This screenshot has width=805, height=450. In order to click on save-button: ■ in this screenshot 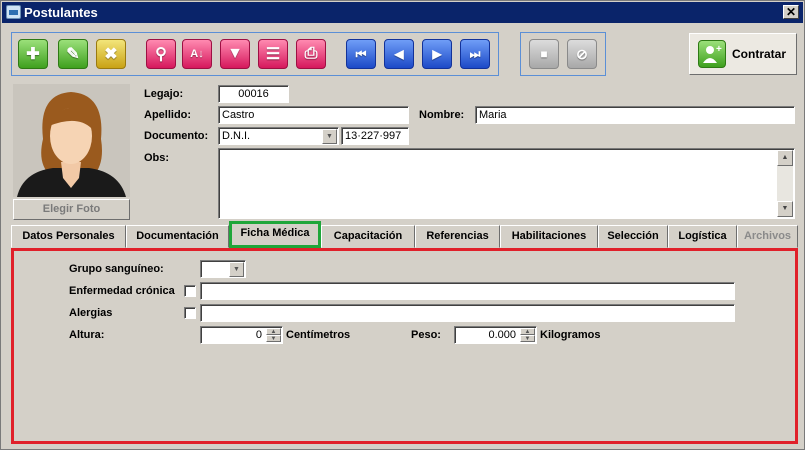, I will do `click(544, 54)`.